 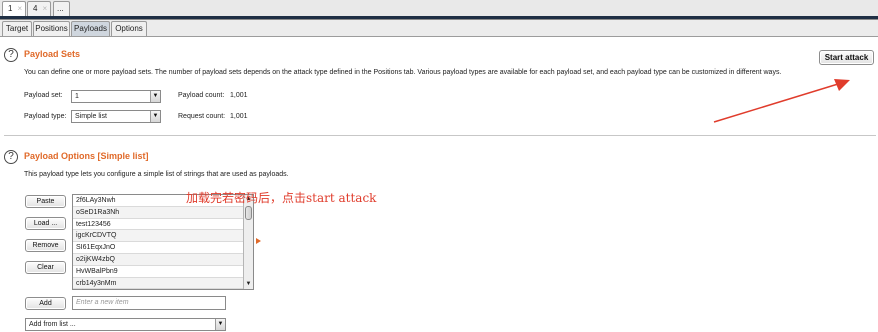 What do you see at coordinates (35, 8) in the screenshot?
I see `attack-tab-label: 4` at bounding box center [35, 8].